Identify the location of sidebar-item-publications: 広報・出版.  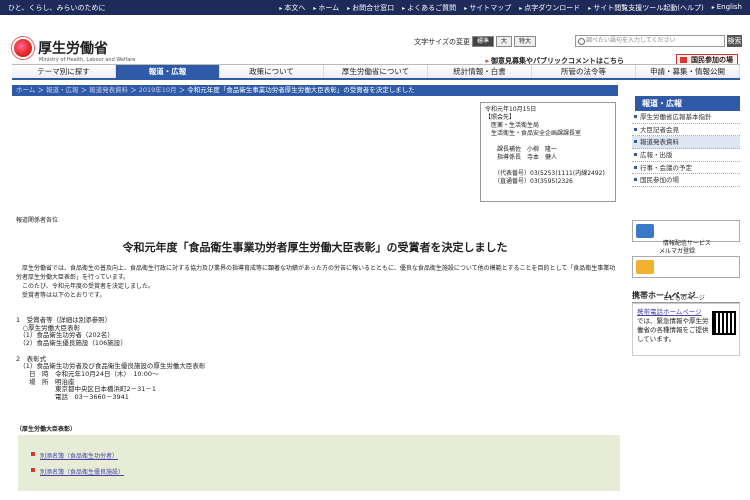
(686, 155).